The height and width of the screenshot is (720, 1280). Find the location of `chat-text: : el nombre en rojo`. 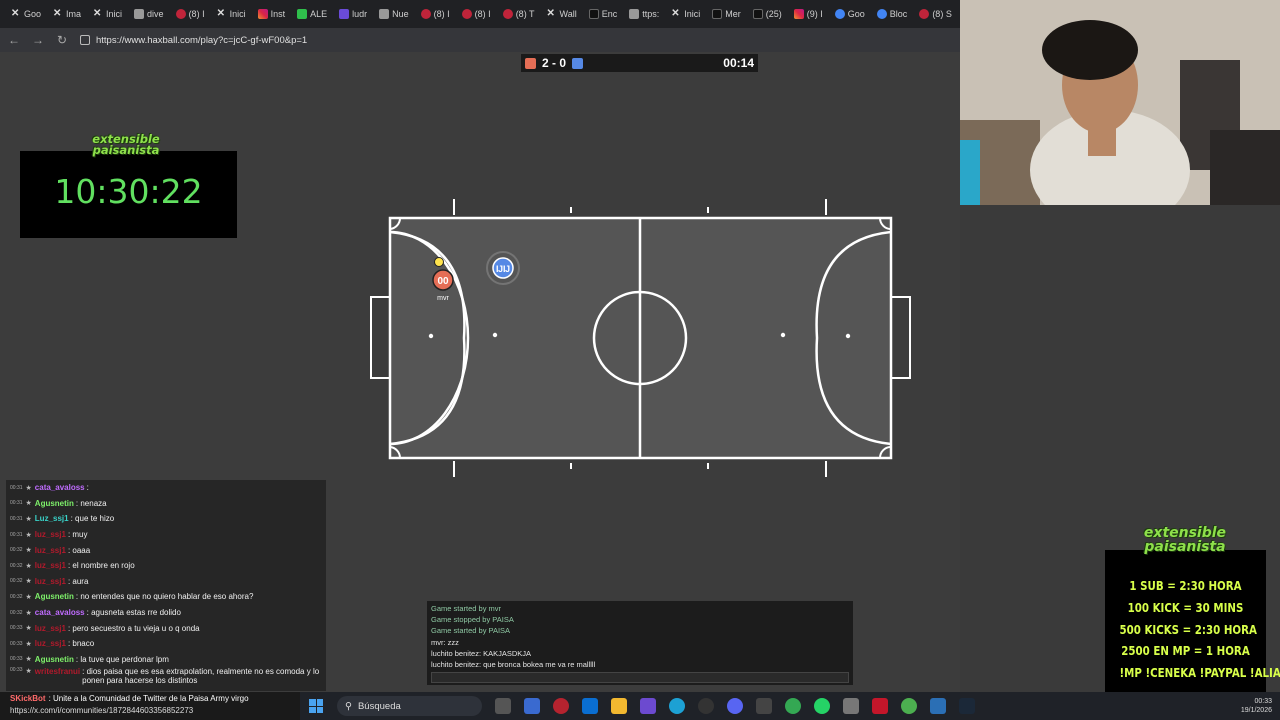

chat-text: : el nombre en rojo is located at coordinates (101, 566).